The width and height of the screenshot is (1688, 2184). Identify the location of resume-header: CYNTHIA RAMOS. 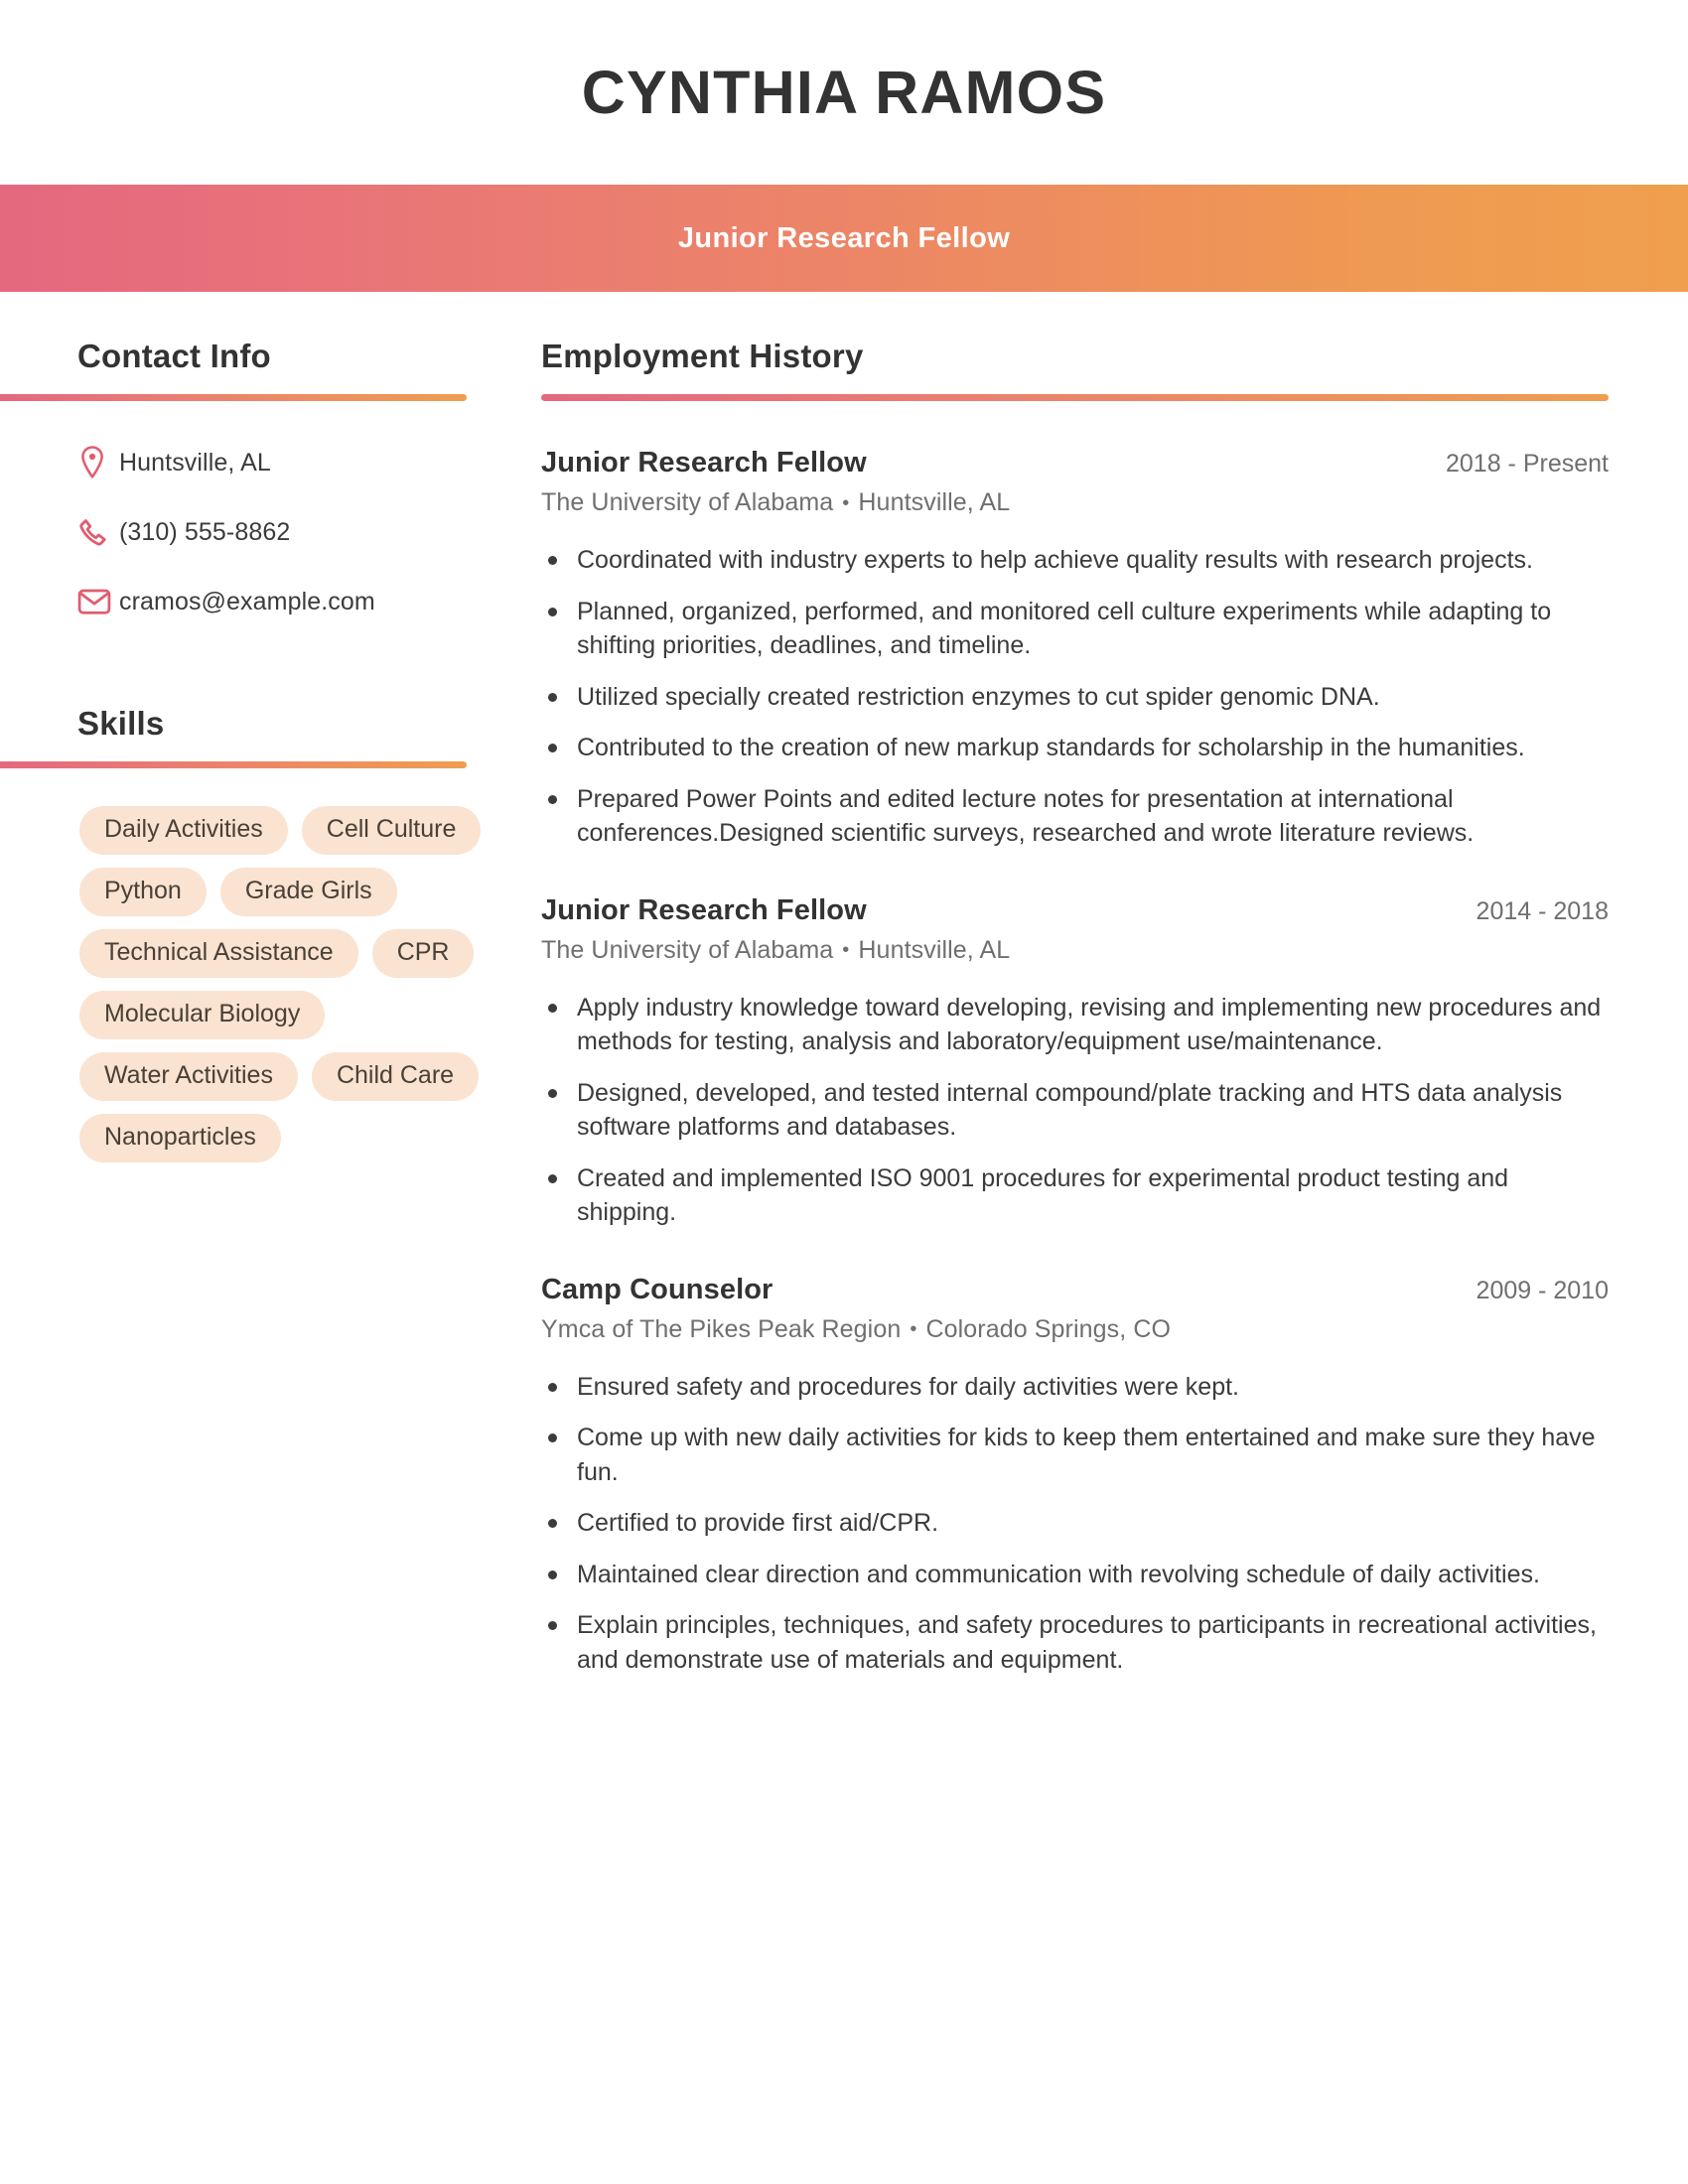
(844, 92).